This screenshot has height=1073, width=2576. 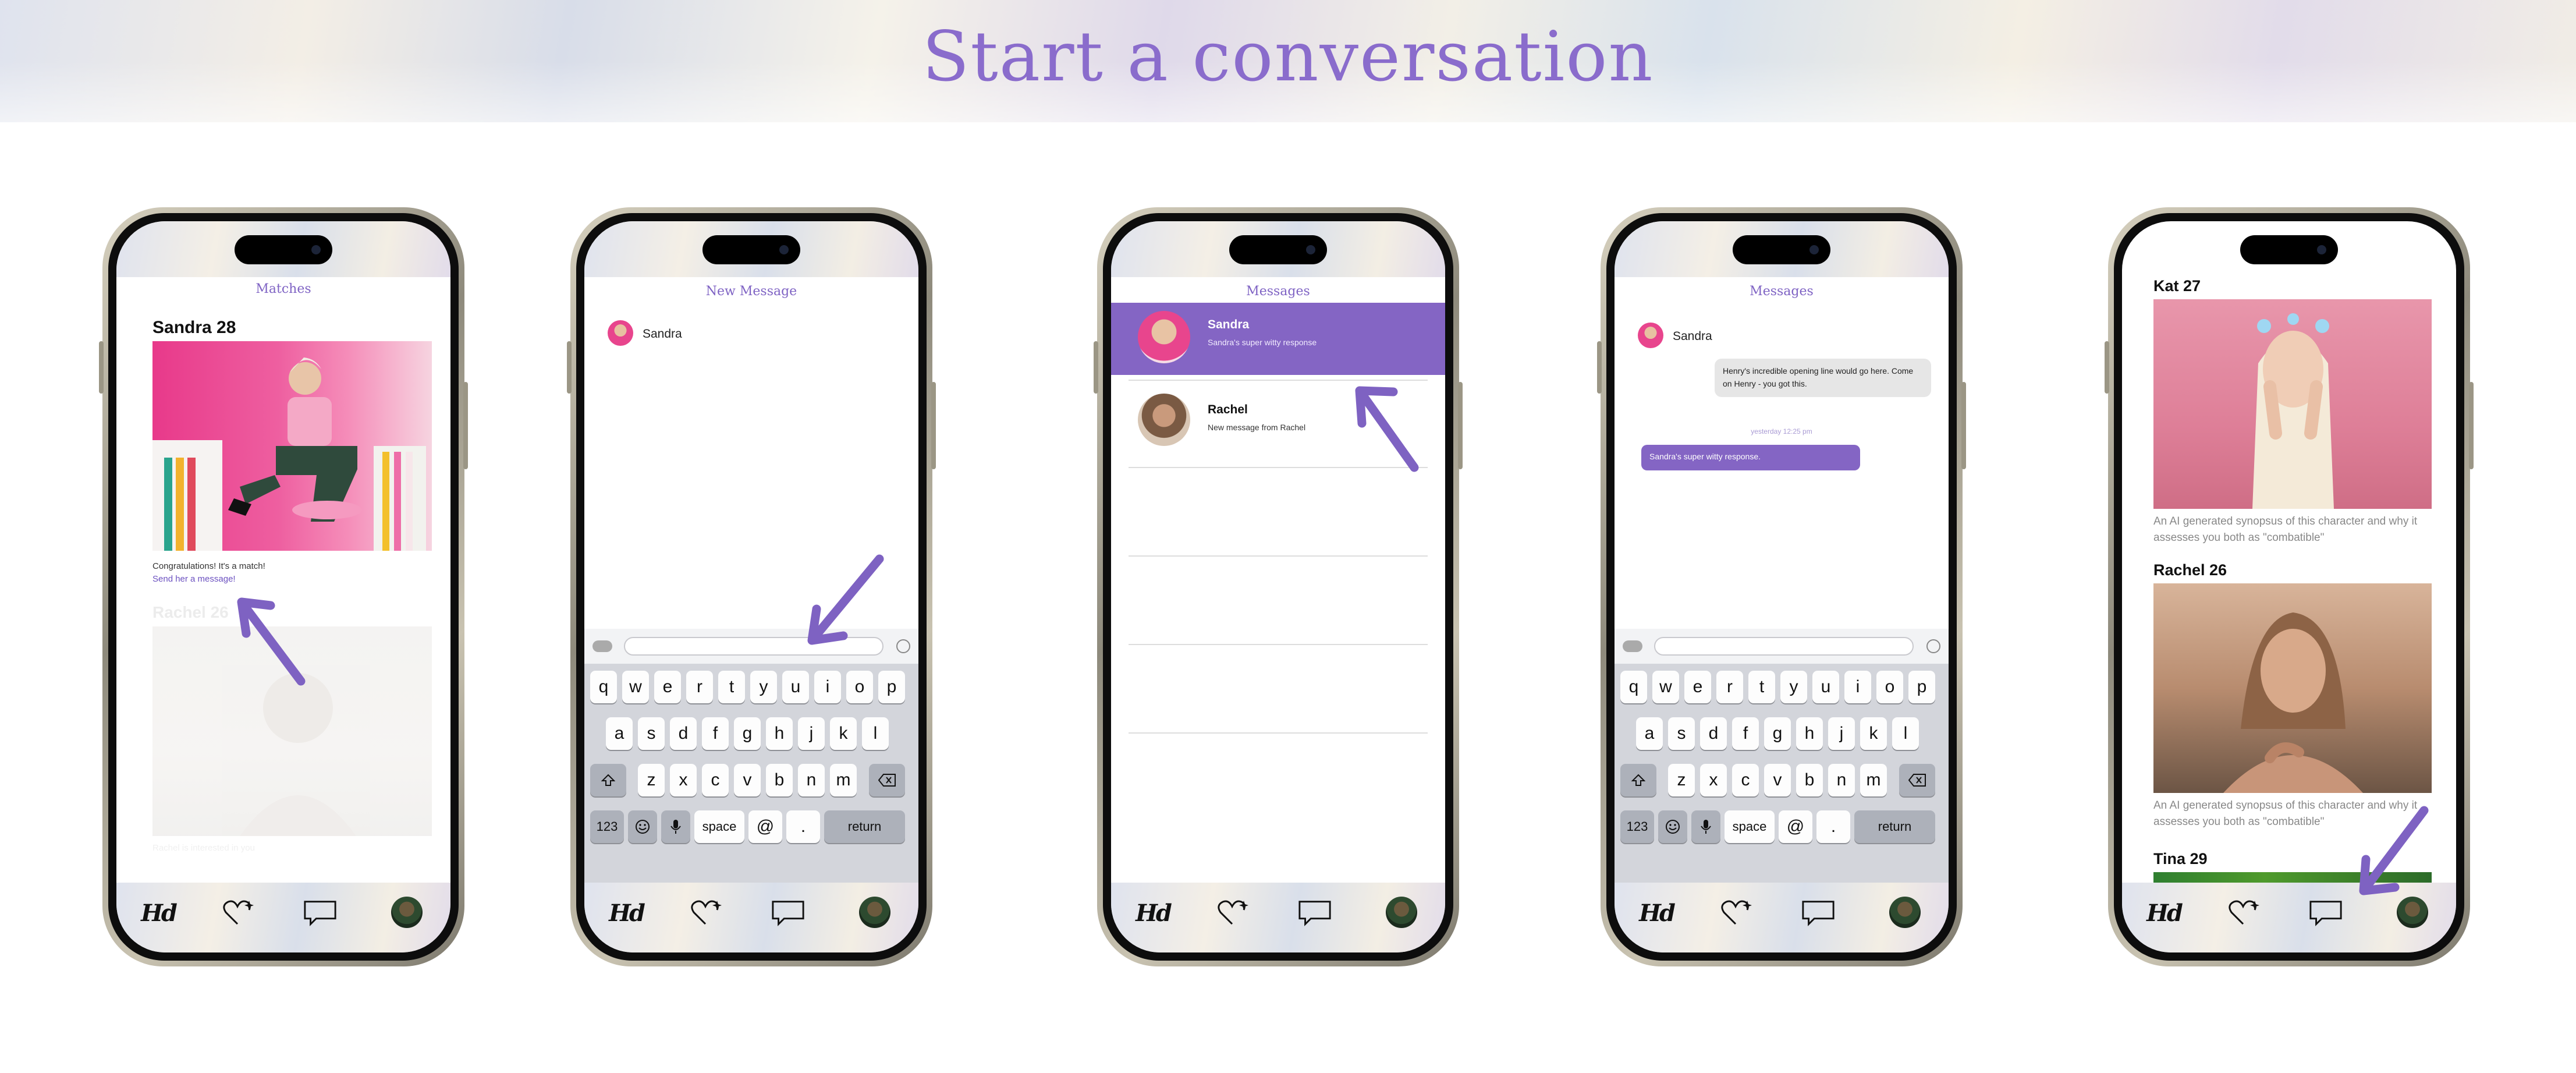 I want to click on match-photo, so click(x=292, y=446).